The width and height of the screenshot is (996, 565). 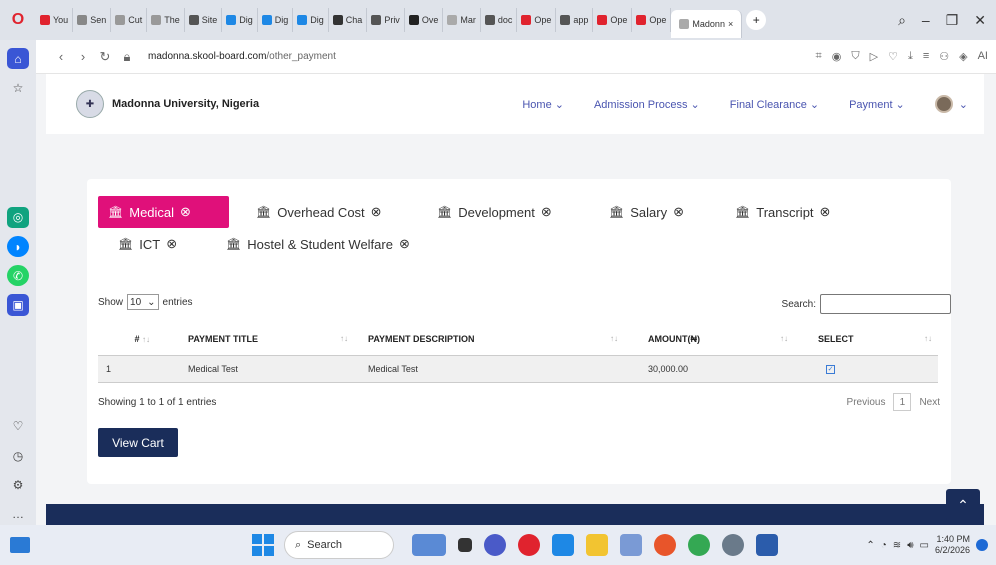 What do you see at coordinates (20, 545) in the screenshot?
I see `widgets-icon` at bounding box center [20, 545].